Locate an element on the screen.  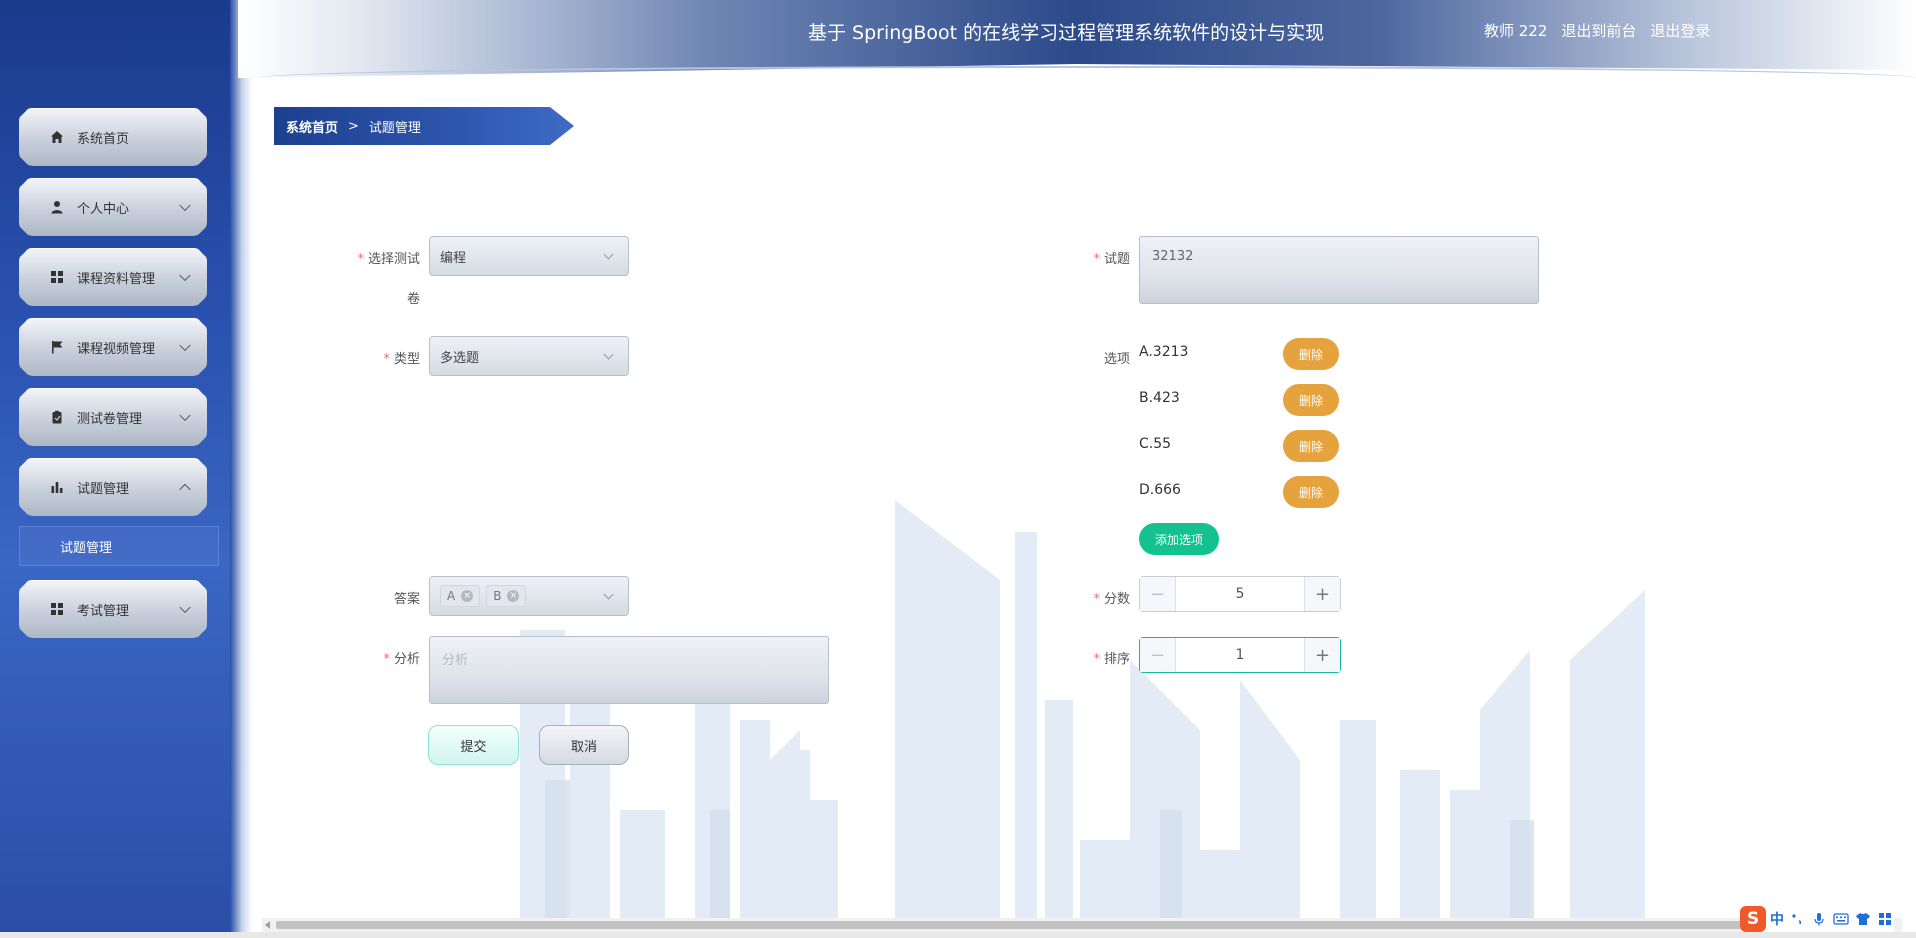
type-label-text: 类型 is located at coordinates (406, 359).